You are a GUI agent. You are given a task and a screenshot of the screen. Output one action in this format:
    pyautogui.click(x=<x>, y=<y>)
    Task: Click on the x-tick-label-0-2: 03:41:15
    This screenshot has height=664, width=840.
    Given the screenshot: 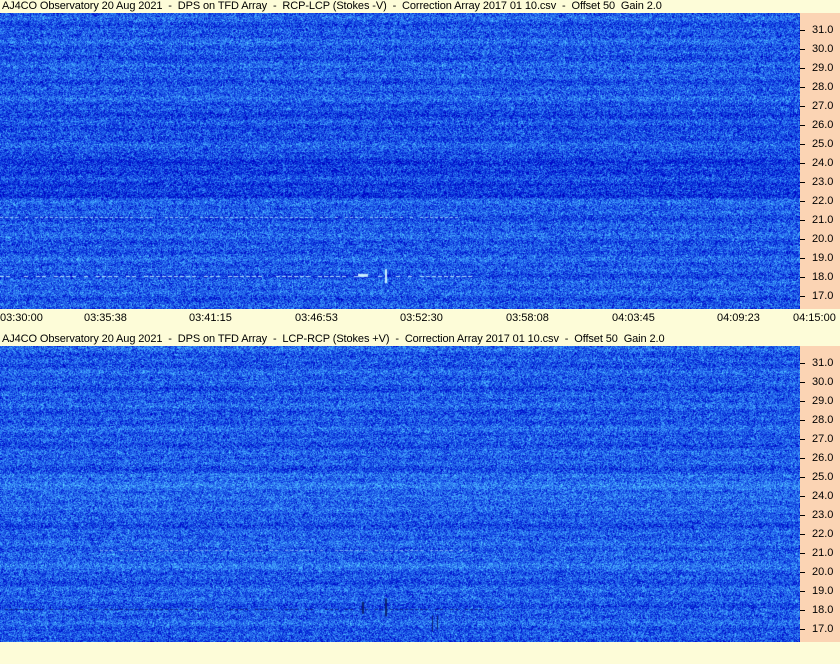 What is the action you would take?
    pyautogui.click(x=210, y=318)
    